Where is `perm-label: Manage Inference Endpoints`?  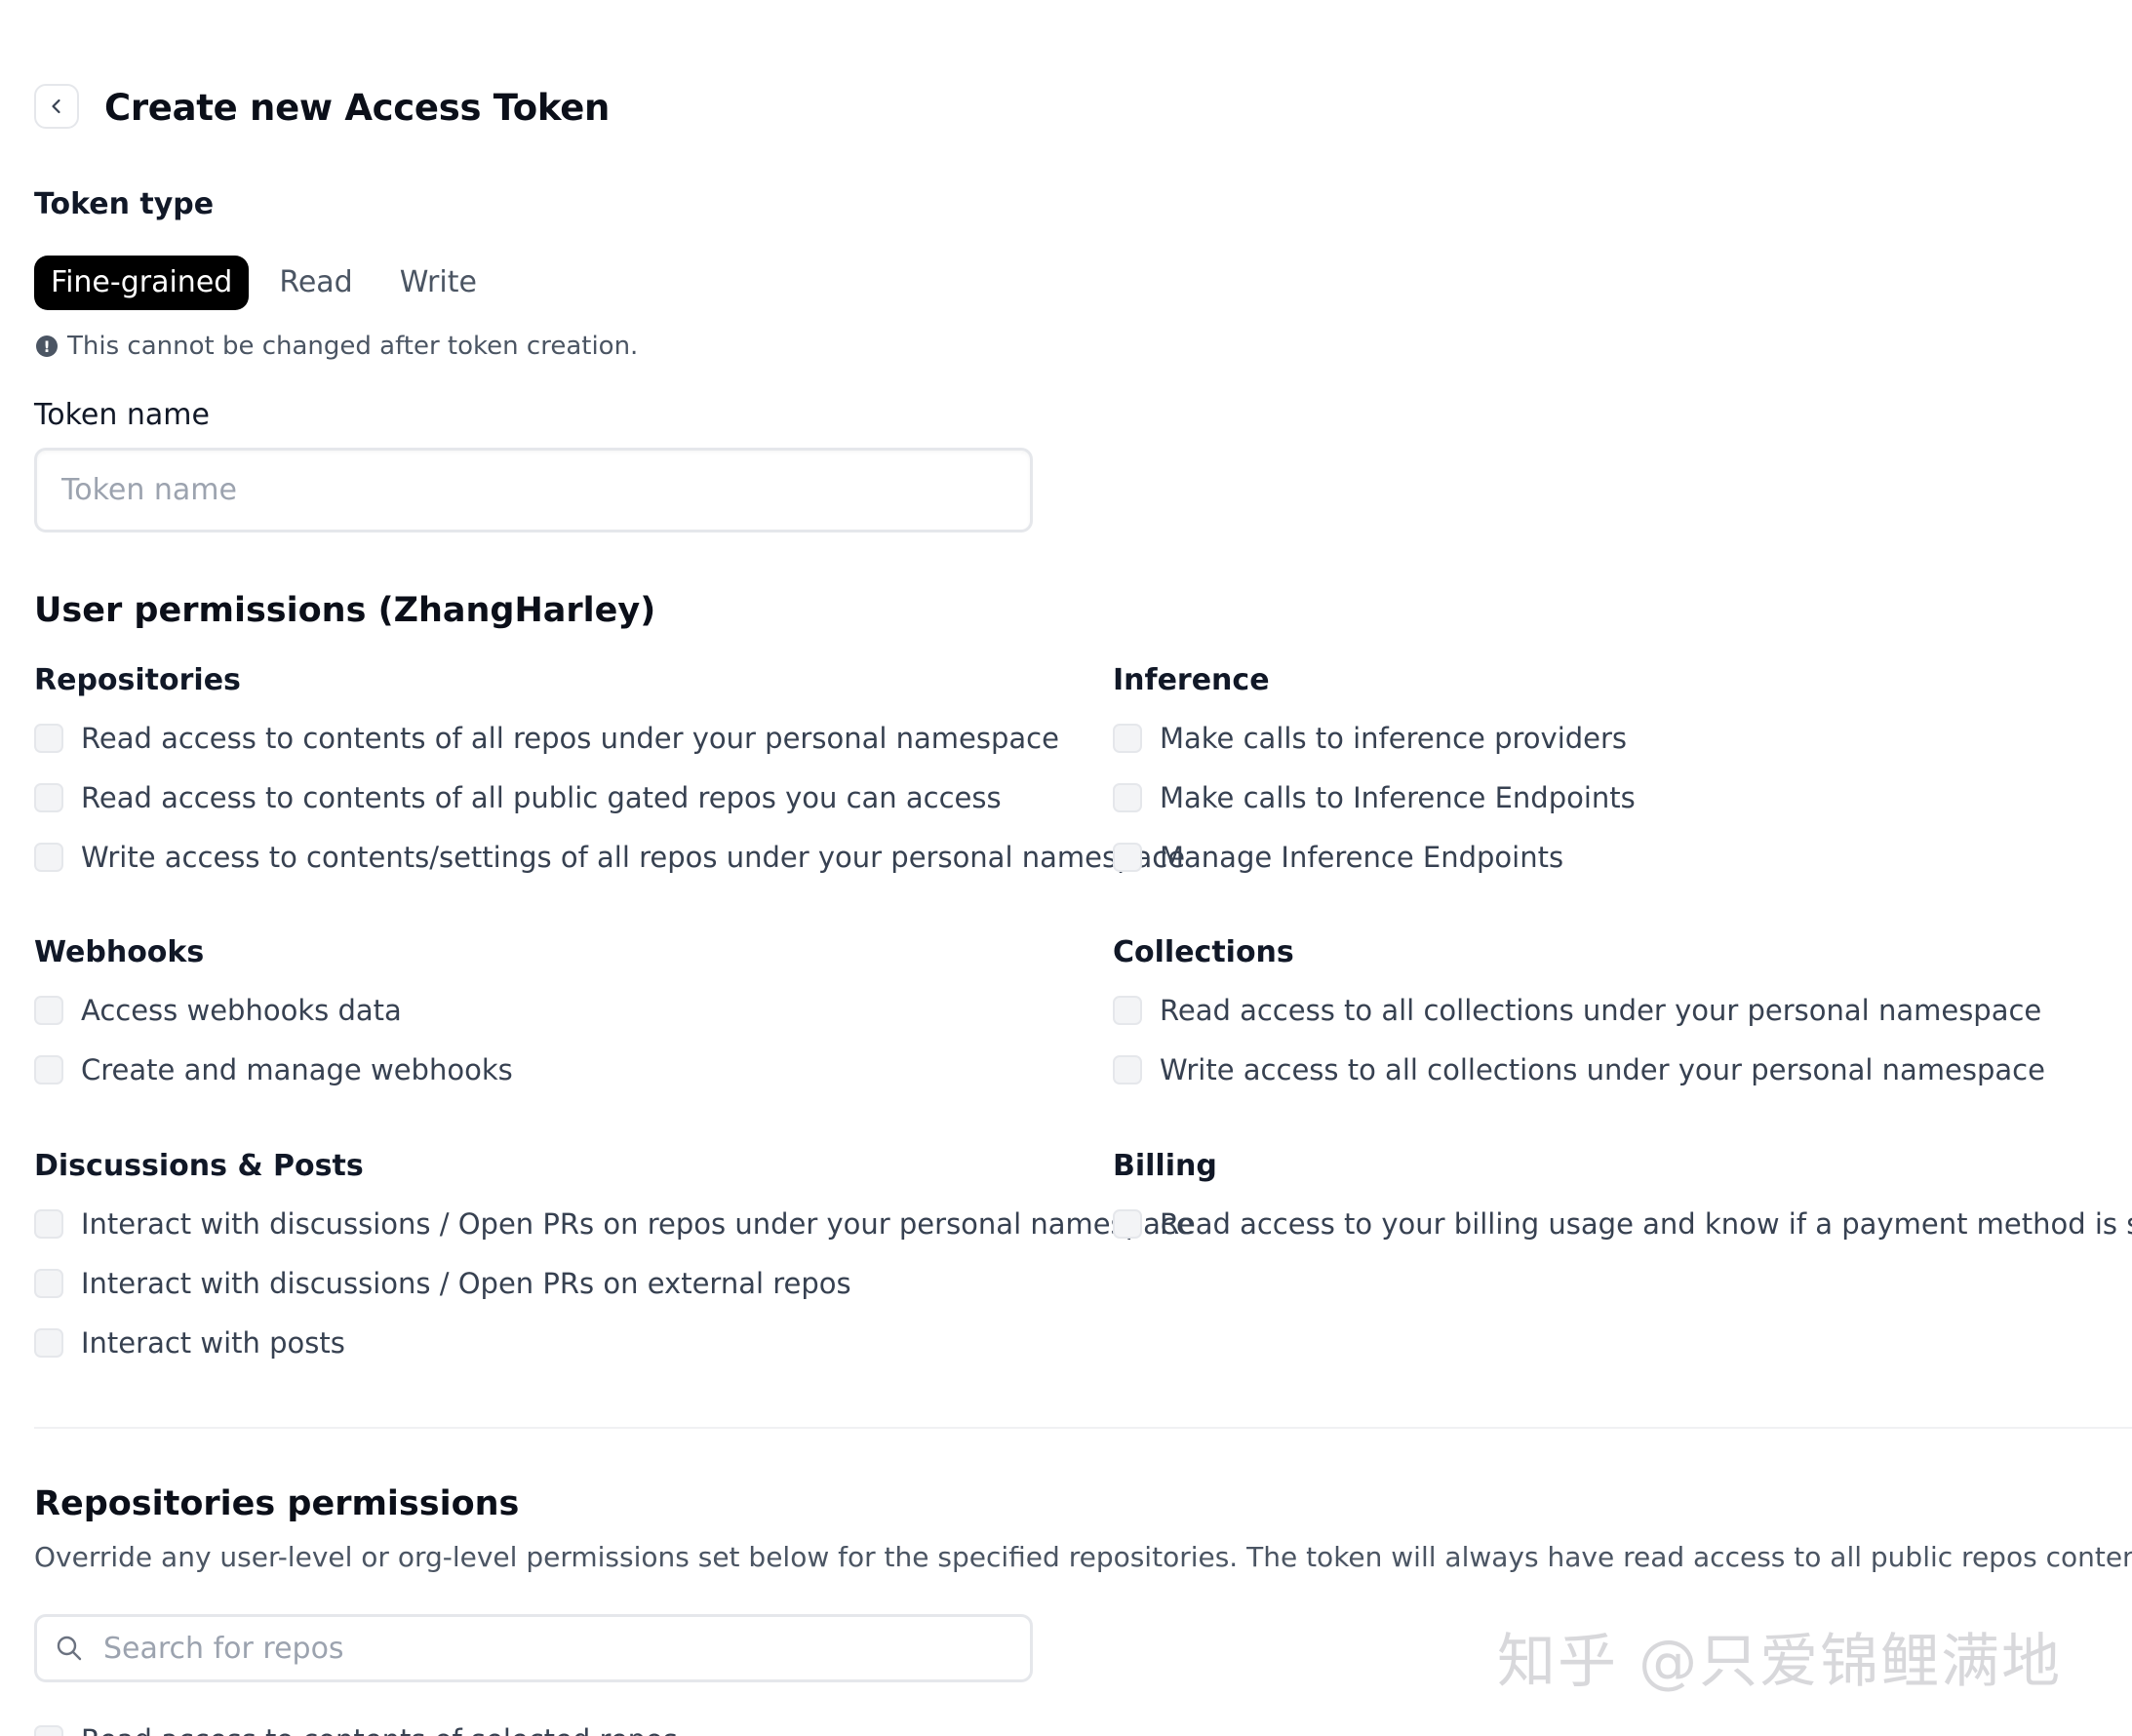 perm-label: Manage Inference Endpoints is located at coordinates (1362, 857).